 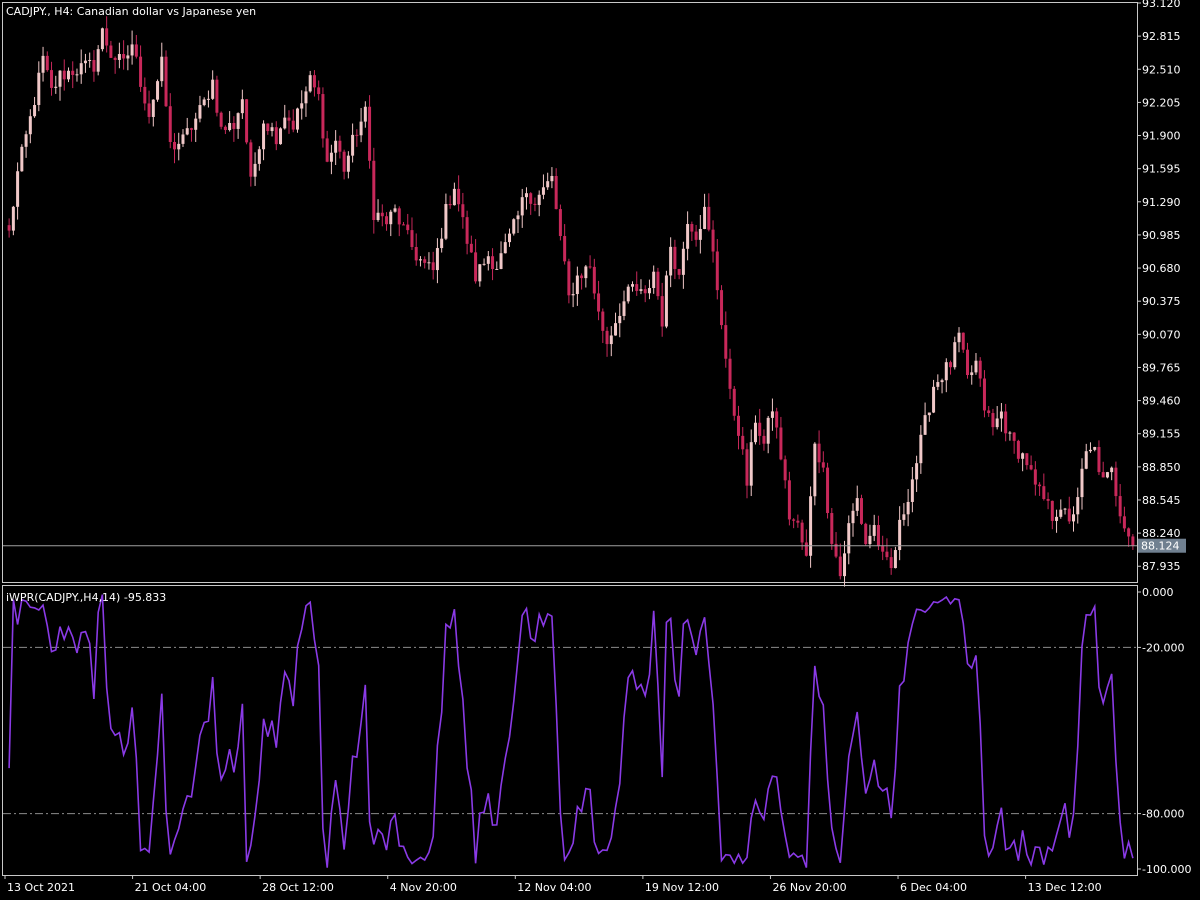 I want to click on price-y-tick-label: 88.545, so click(x=1161, y=500).